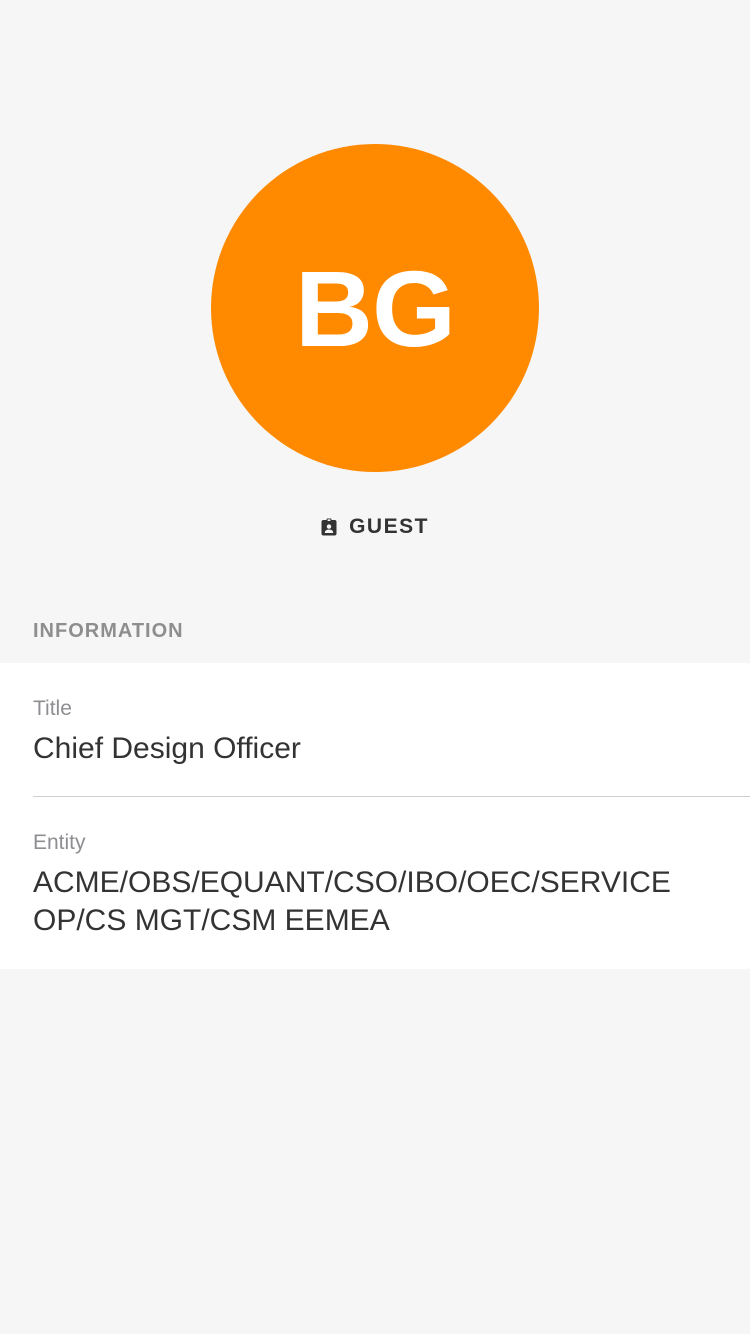 This screenshot has height=1334, width=750. Describe the element at coordinates (108, 631) in the screenshot. I see `section-header-information: INFORMATION` at that location.